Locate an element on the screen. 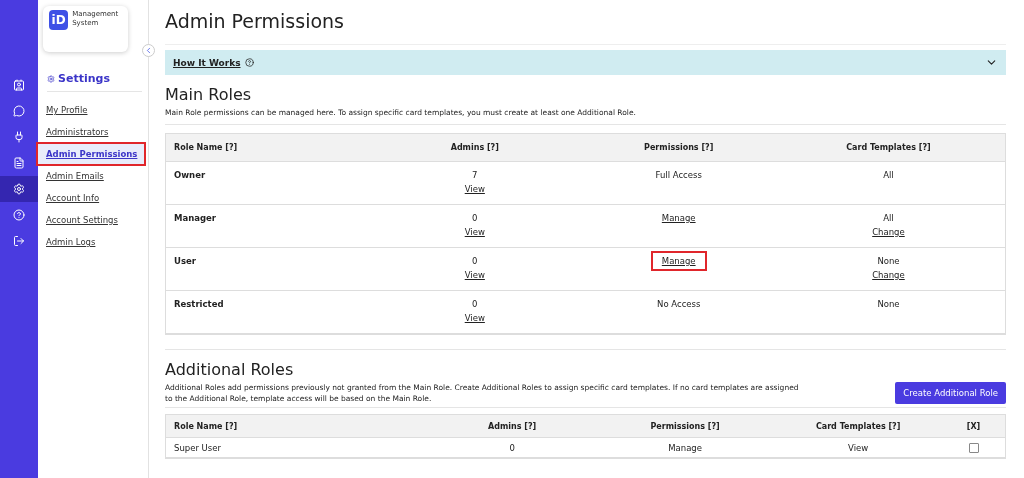 This screenshot has height=478, width=1024. permission-text: Full Access is located at coordinates (678, 175).